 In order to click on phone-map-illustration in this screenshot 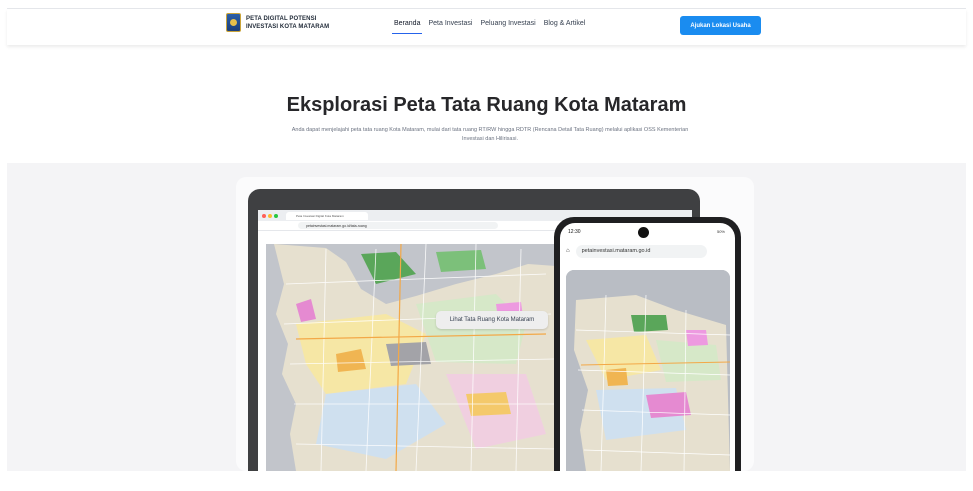, I will do `click(648, 370)`.